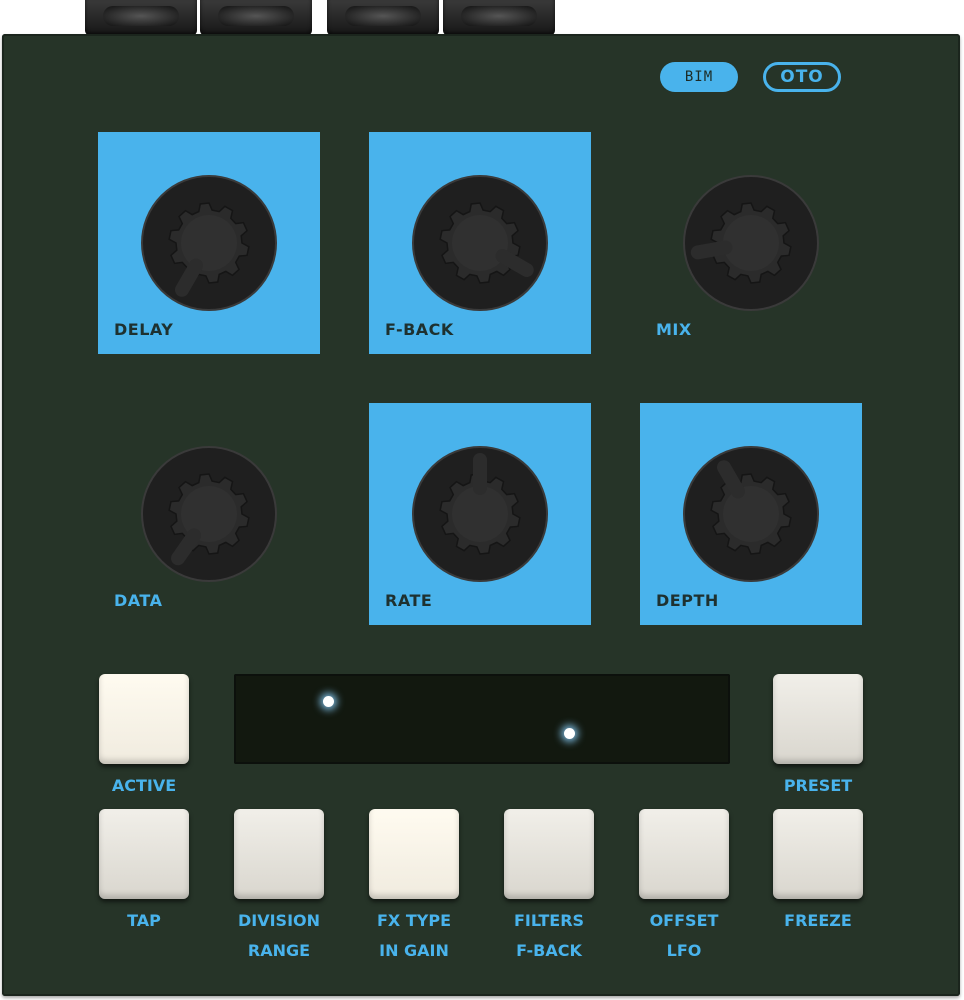 This screenshot has width=964, height=1000. I want to click on active-button, so click(144, 719).